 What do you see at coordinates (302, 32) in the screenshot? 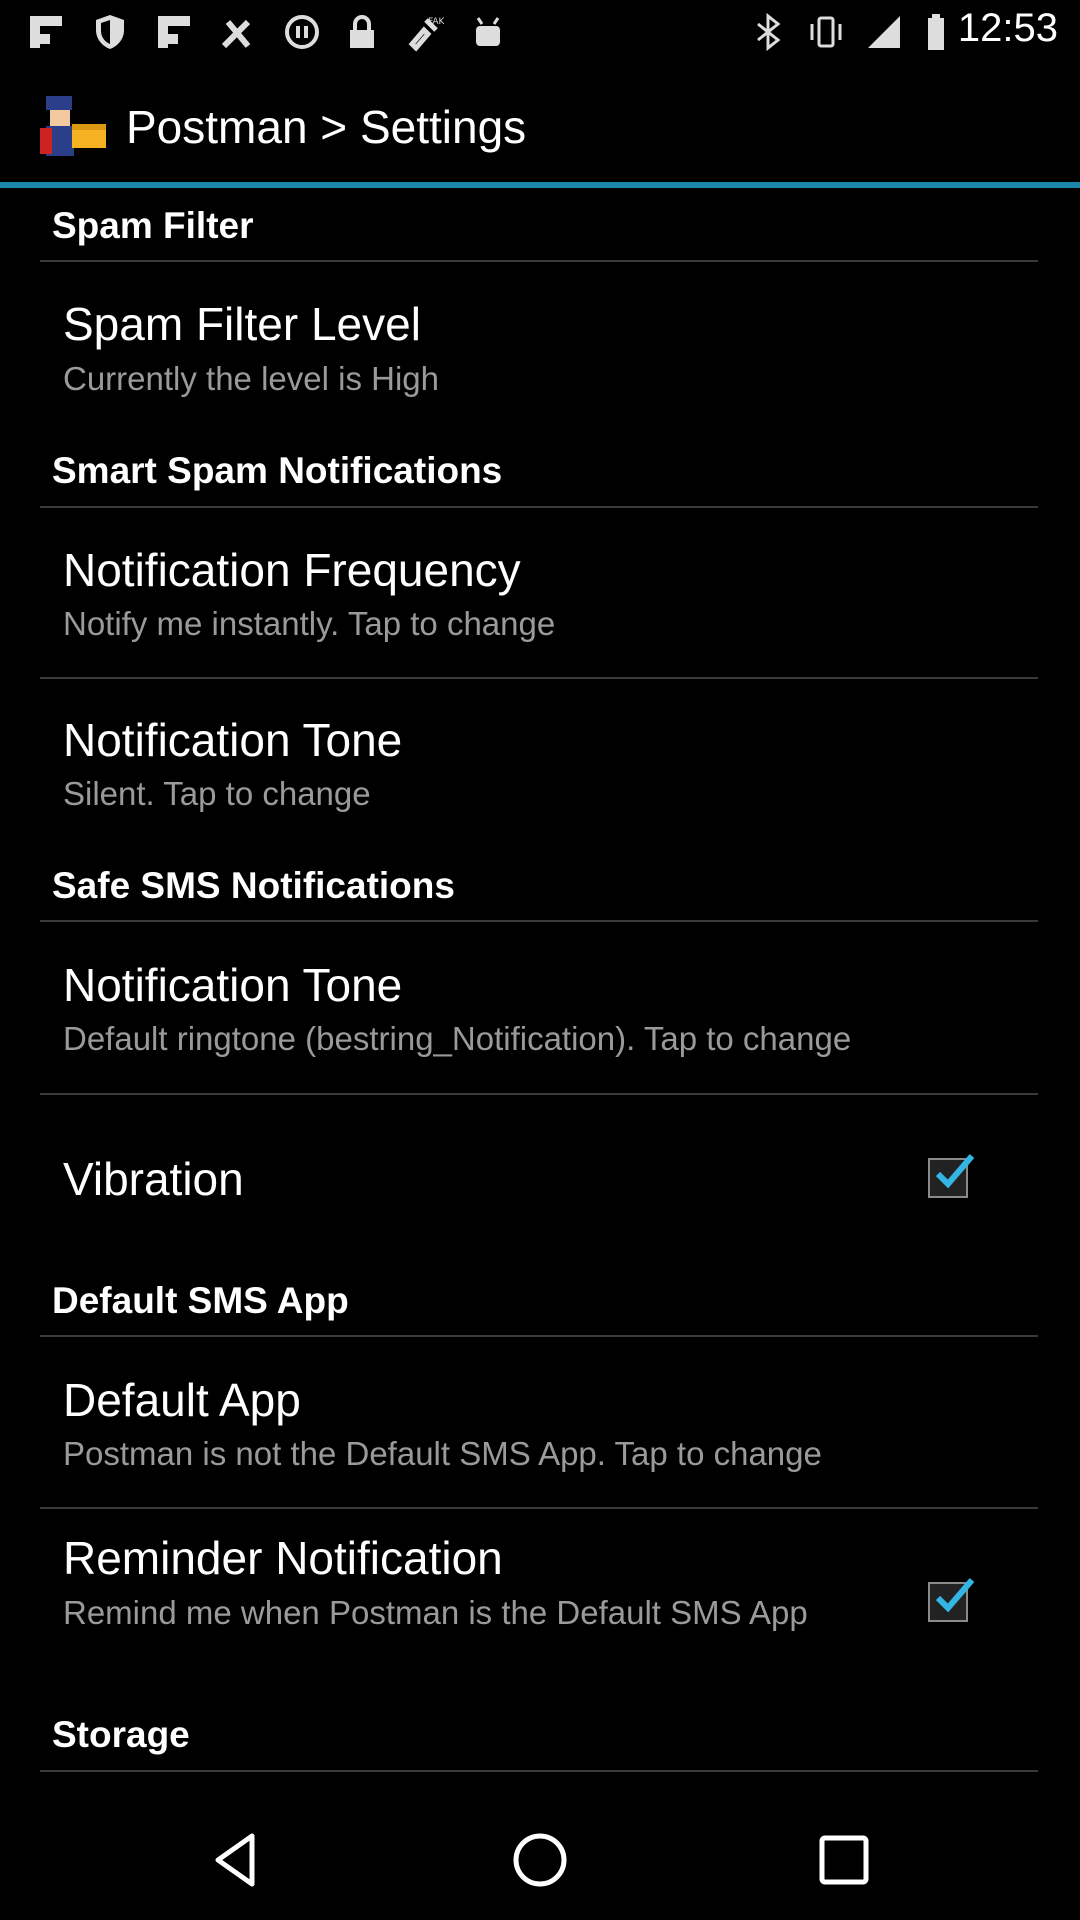
I see `media-icon` at bounding box center [302, 32].